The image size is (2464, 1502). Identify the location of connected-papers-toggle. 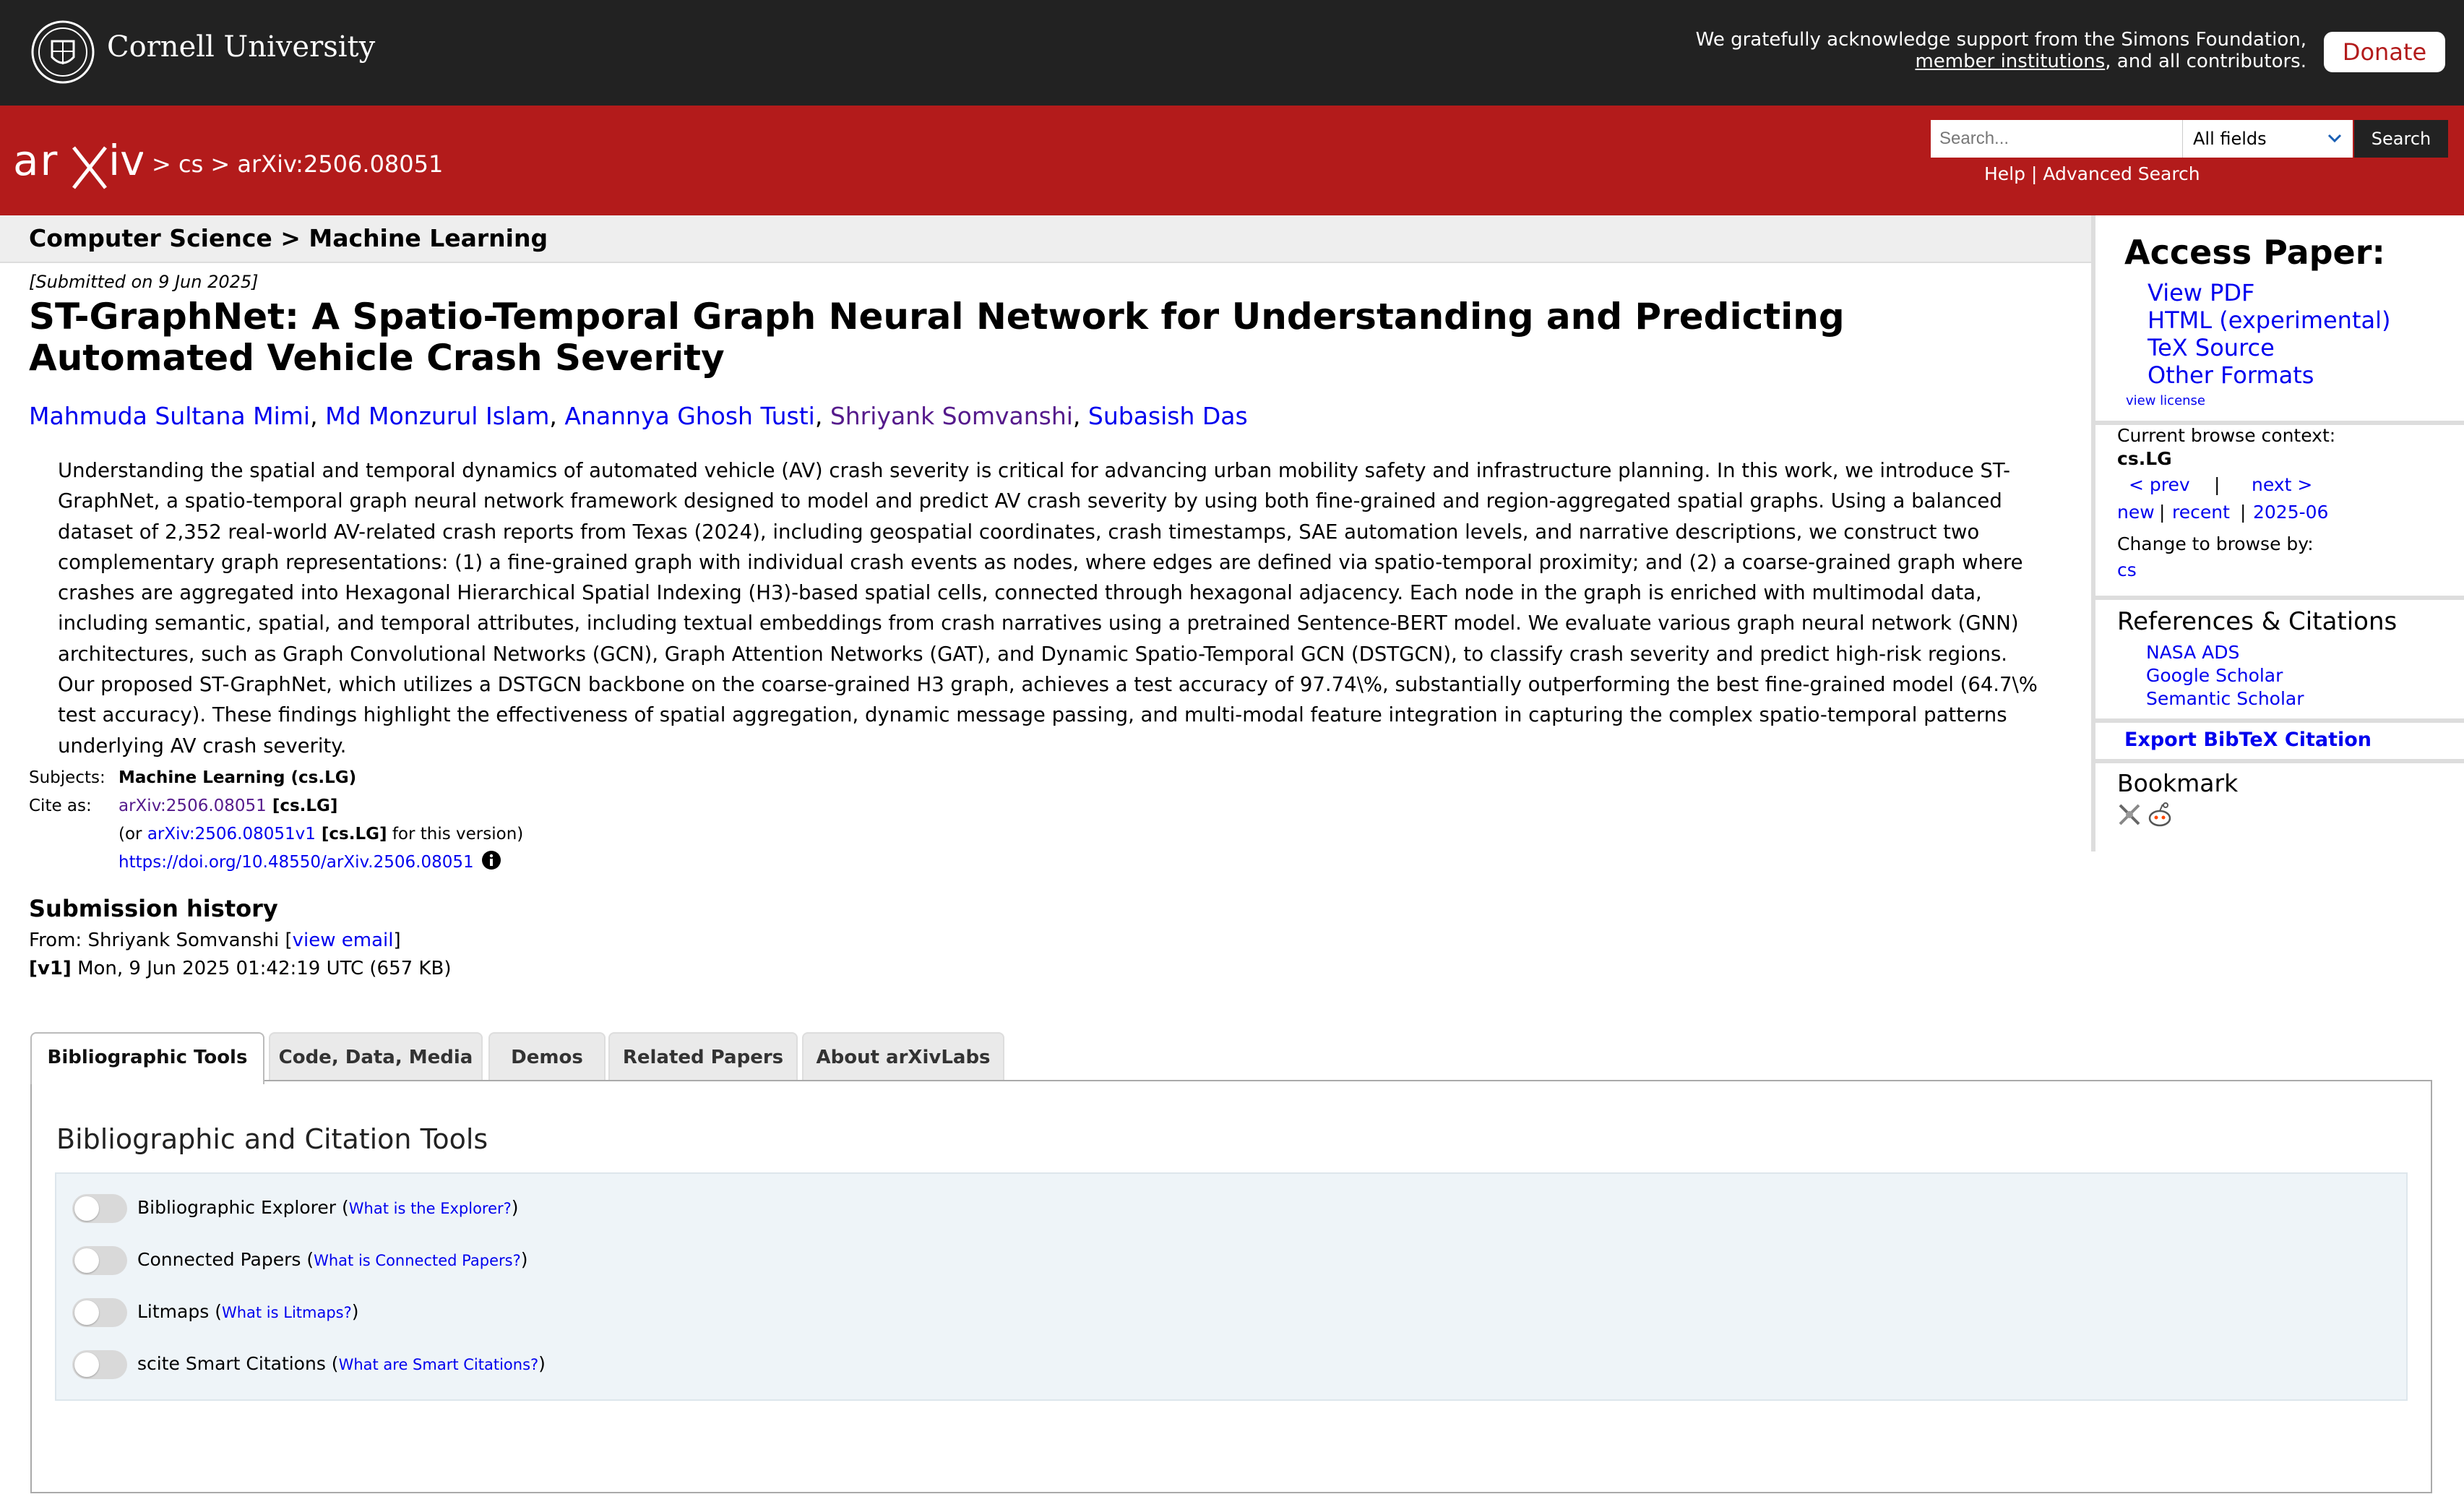
(99, 1260).